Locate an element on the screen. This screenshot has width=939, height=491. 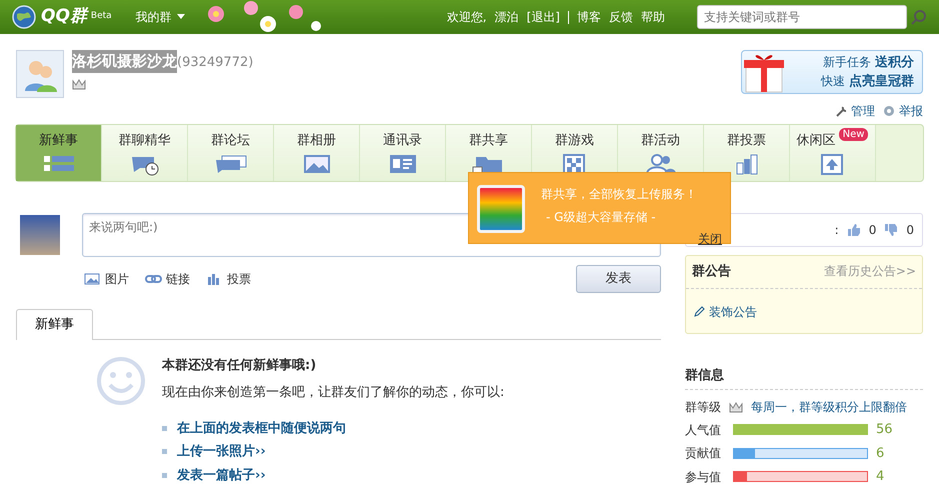
my-groups-menu: 我的群 is located at coordinates (161, 17).